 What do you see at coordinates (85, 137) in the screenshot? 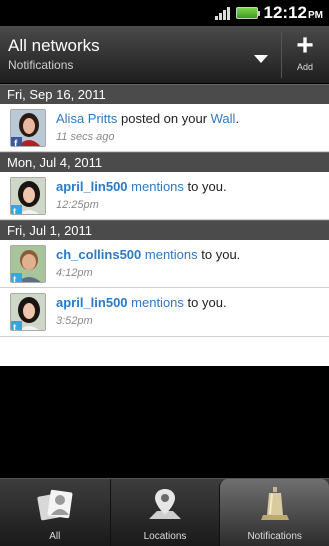
I see `timestamp: 11 secs ago` at bounding box center [85, 137].